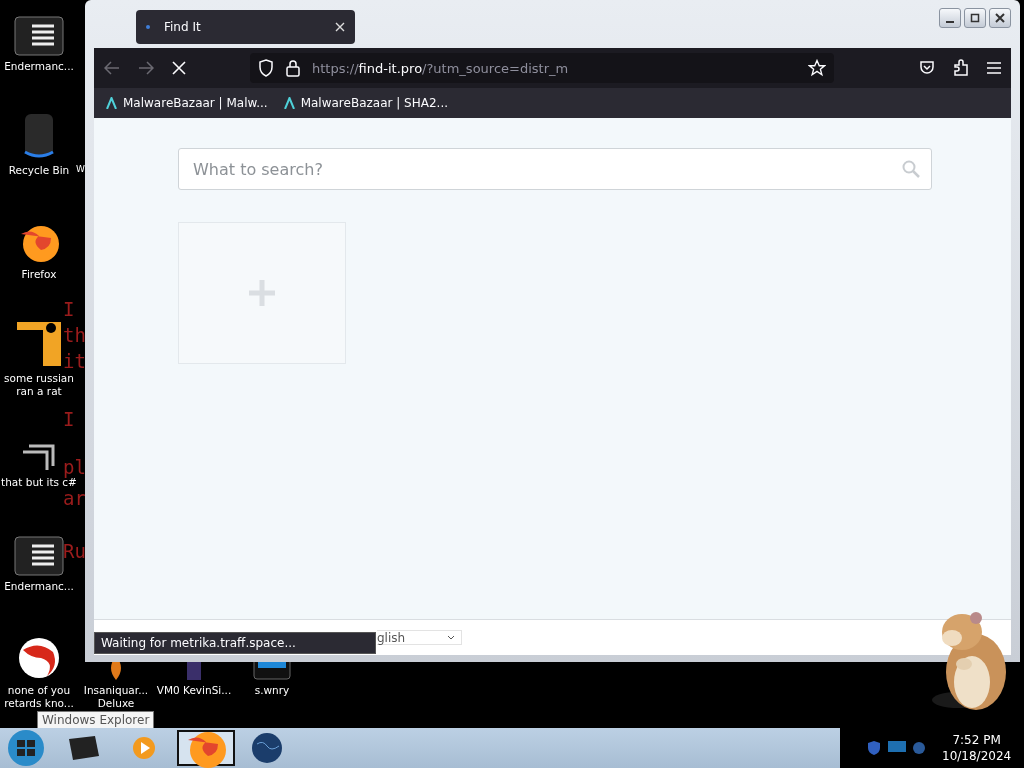 This screenshot has width=1024, height=768. Describe the element at coordinates (39, 274) in the screenshot. I see `icon-label: Firefox` at that location.